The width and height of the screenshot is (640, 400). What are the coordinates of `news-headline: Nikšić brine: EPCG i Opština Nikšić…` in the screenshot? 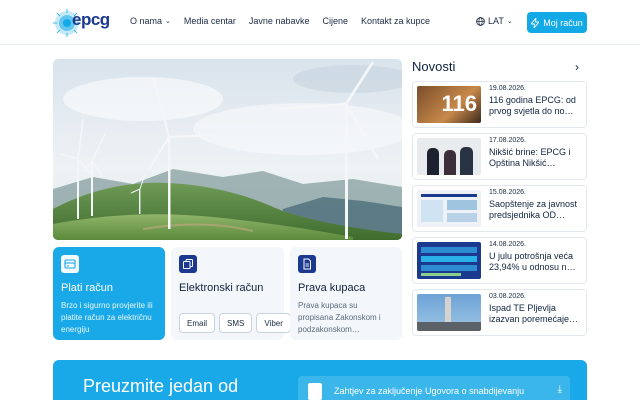 It's located at (530, 157).